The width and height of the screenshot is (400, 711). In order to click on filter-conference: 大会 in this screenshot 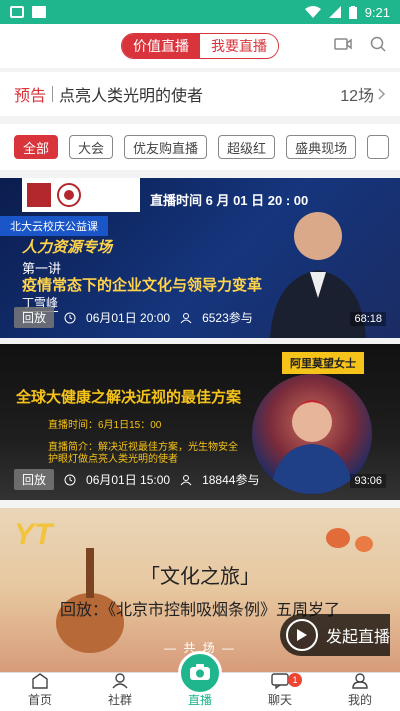, I will do `click(91, 147)`.